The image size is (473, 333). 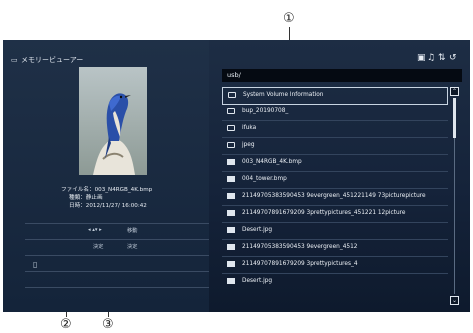 I want to click on date-value: 2012/11/27/ 16:00:42, so click(x=116, y=206).